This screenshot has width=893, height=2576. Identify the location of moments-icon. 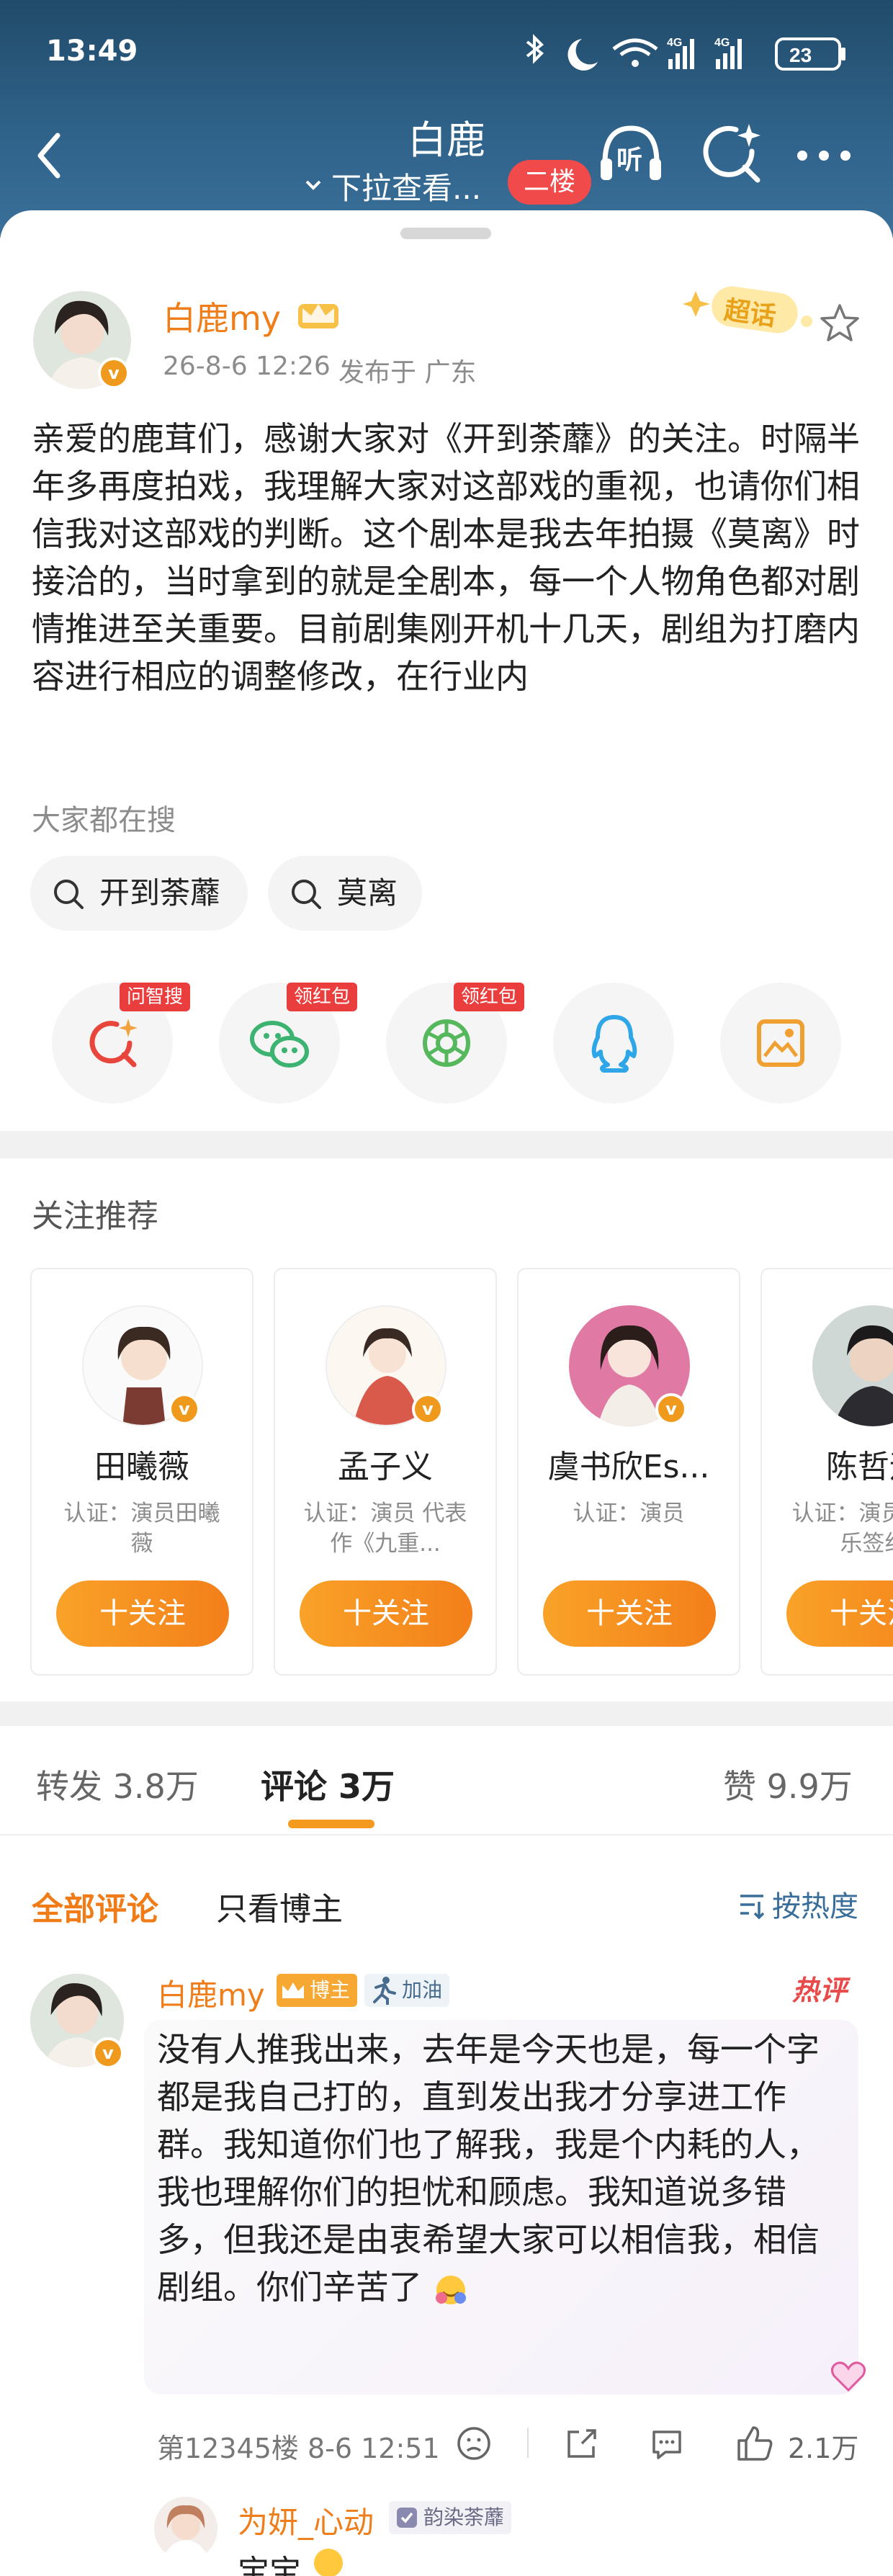
(447, 1043).